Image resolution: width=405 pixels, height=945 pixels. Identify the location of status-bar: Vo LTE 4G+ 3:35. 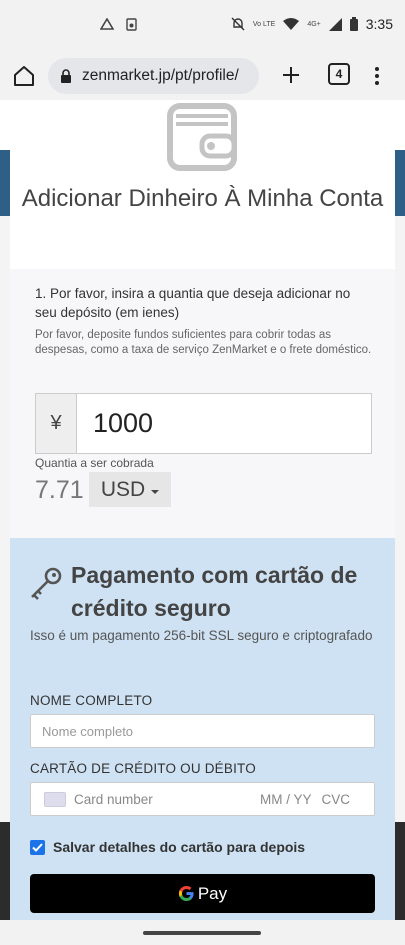
(202, 26).